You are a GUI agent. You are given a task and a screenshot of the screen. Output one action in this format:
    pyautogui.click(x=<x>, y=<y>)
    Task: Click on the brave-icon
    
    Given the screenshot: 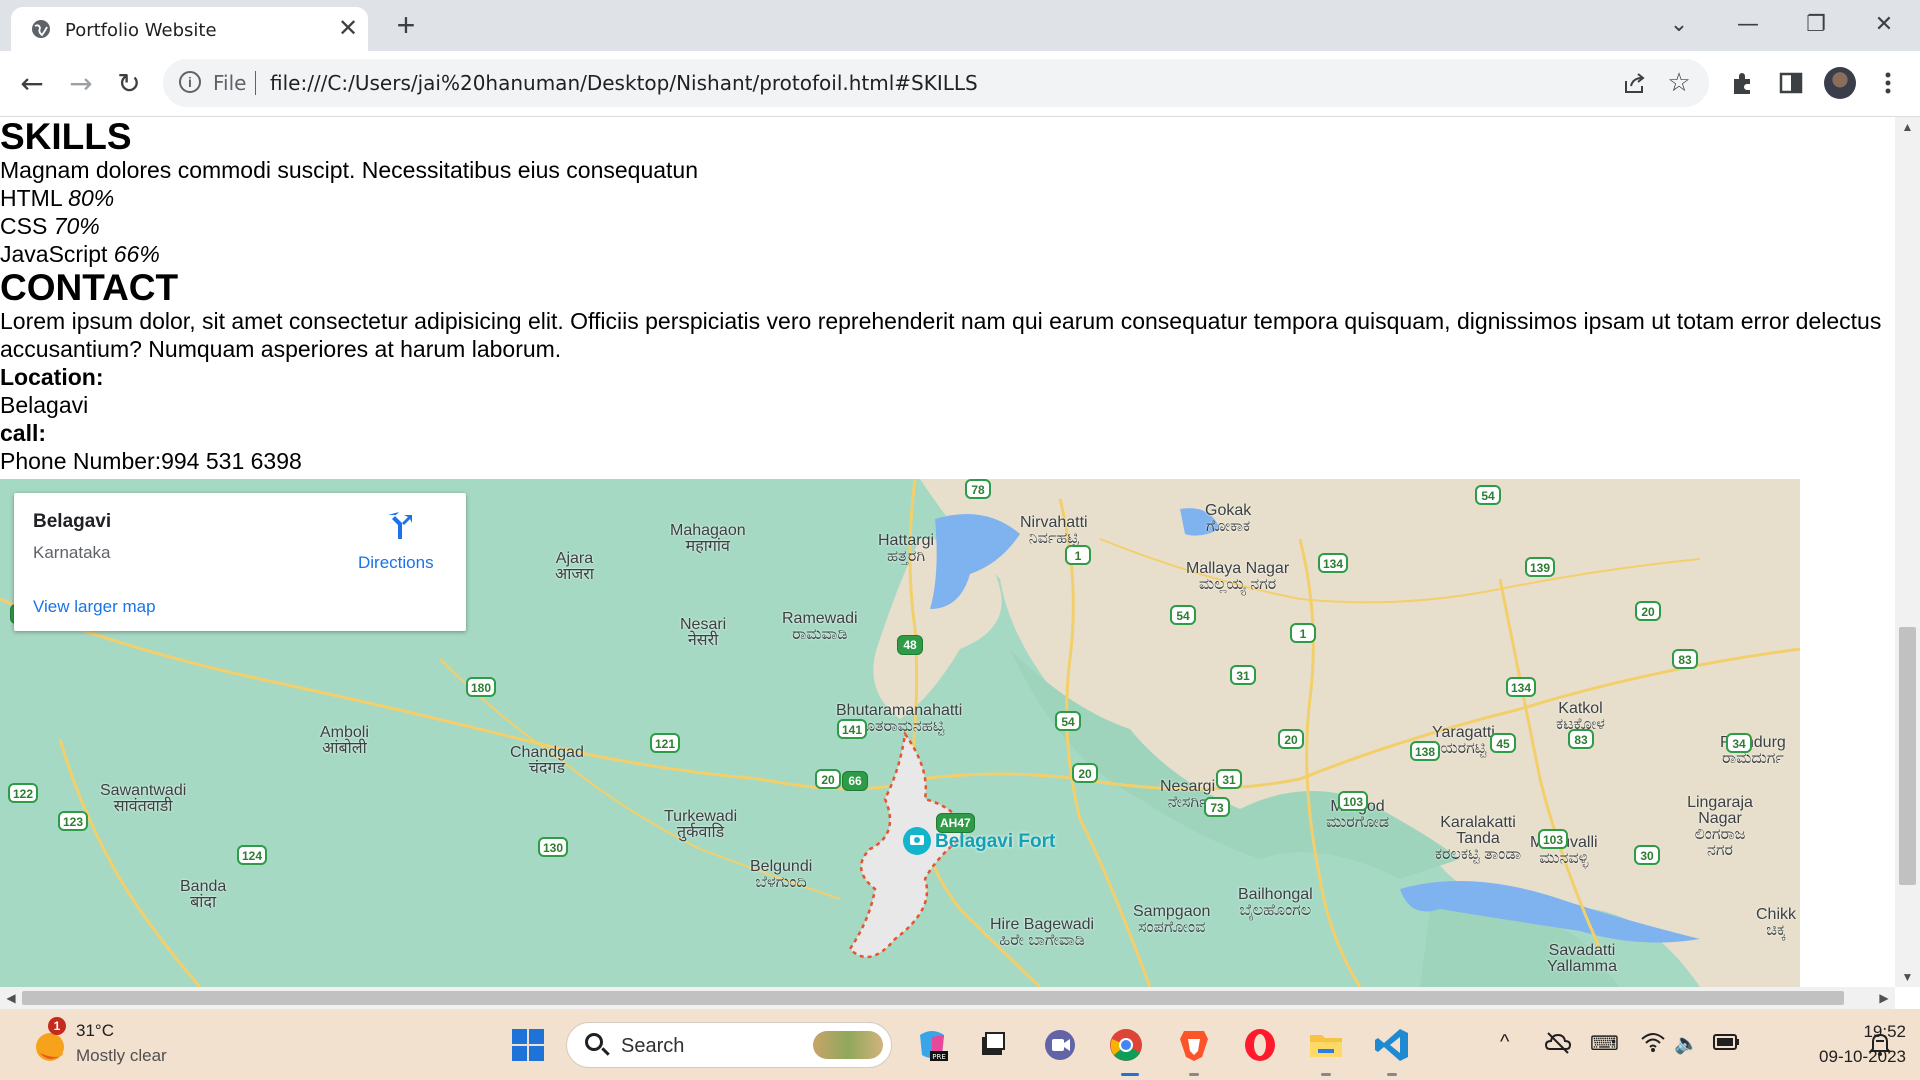 What is the action you would take?
    pyautogui.click(x=1194, y=1045)
    